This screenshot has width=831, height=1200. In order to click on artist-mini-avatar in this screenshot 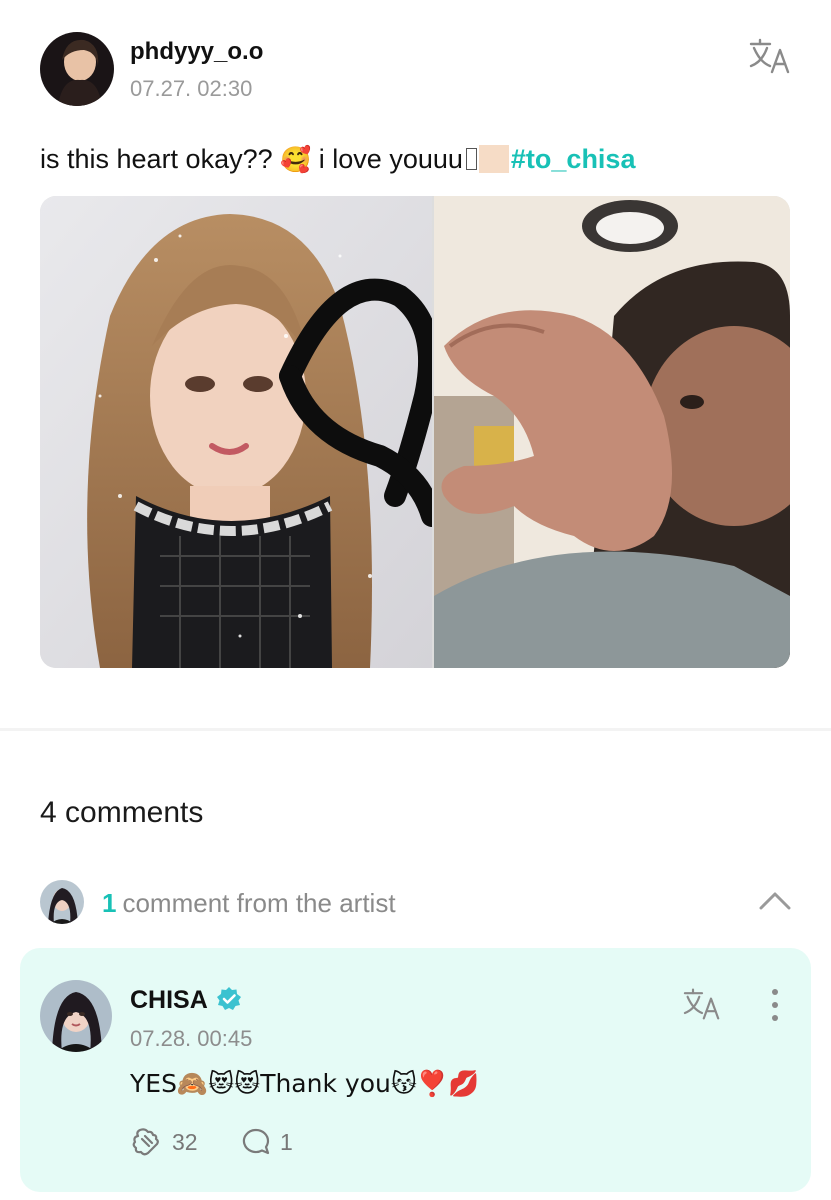, I will do `click(62, 902)`.